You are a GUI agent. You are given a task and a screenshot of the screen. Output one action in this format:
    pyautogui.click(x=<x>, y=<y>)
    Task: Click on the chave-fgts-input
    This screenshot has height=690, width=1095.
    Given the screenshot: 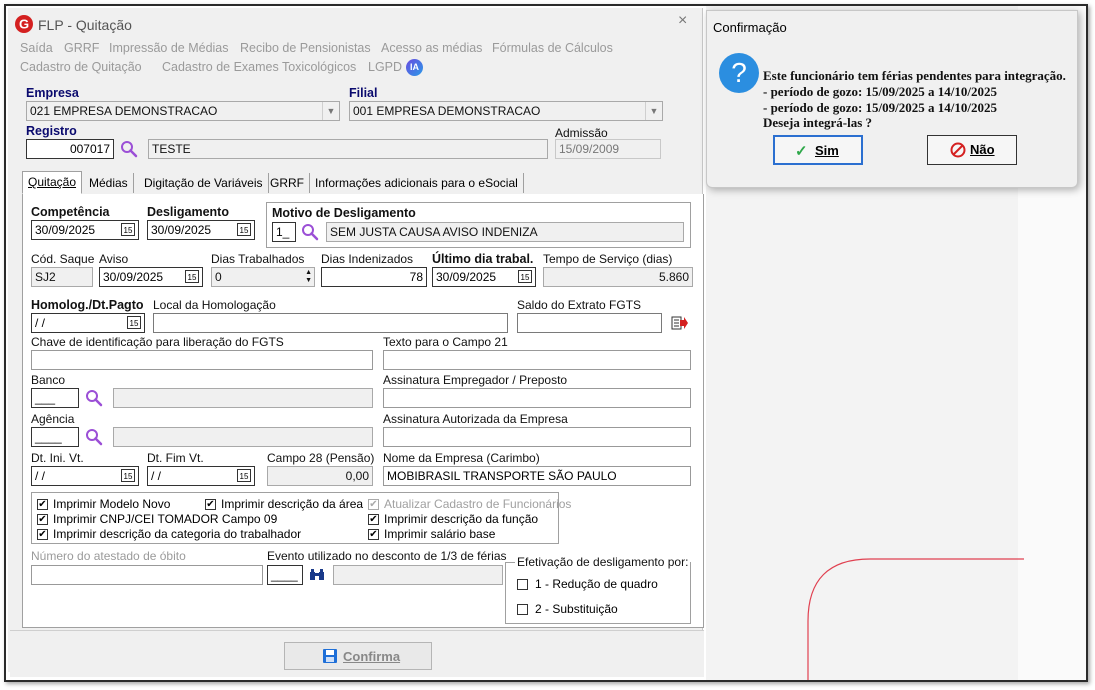 What is the action you would take?
    pyautogui.click(x=202, y=360)
    